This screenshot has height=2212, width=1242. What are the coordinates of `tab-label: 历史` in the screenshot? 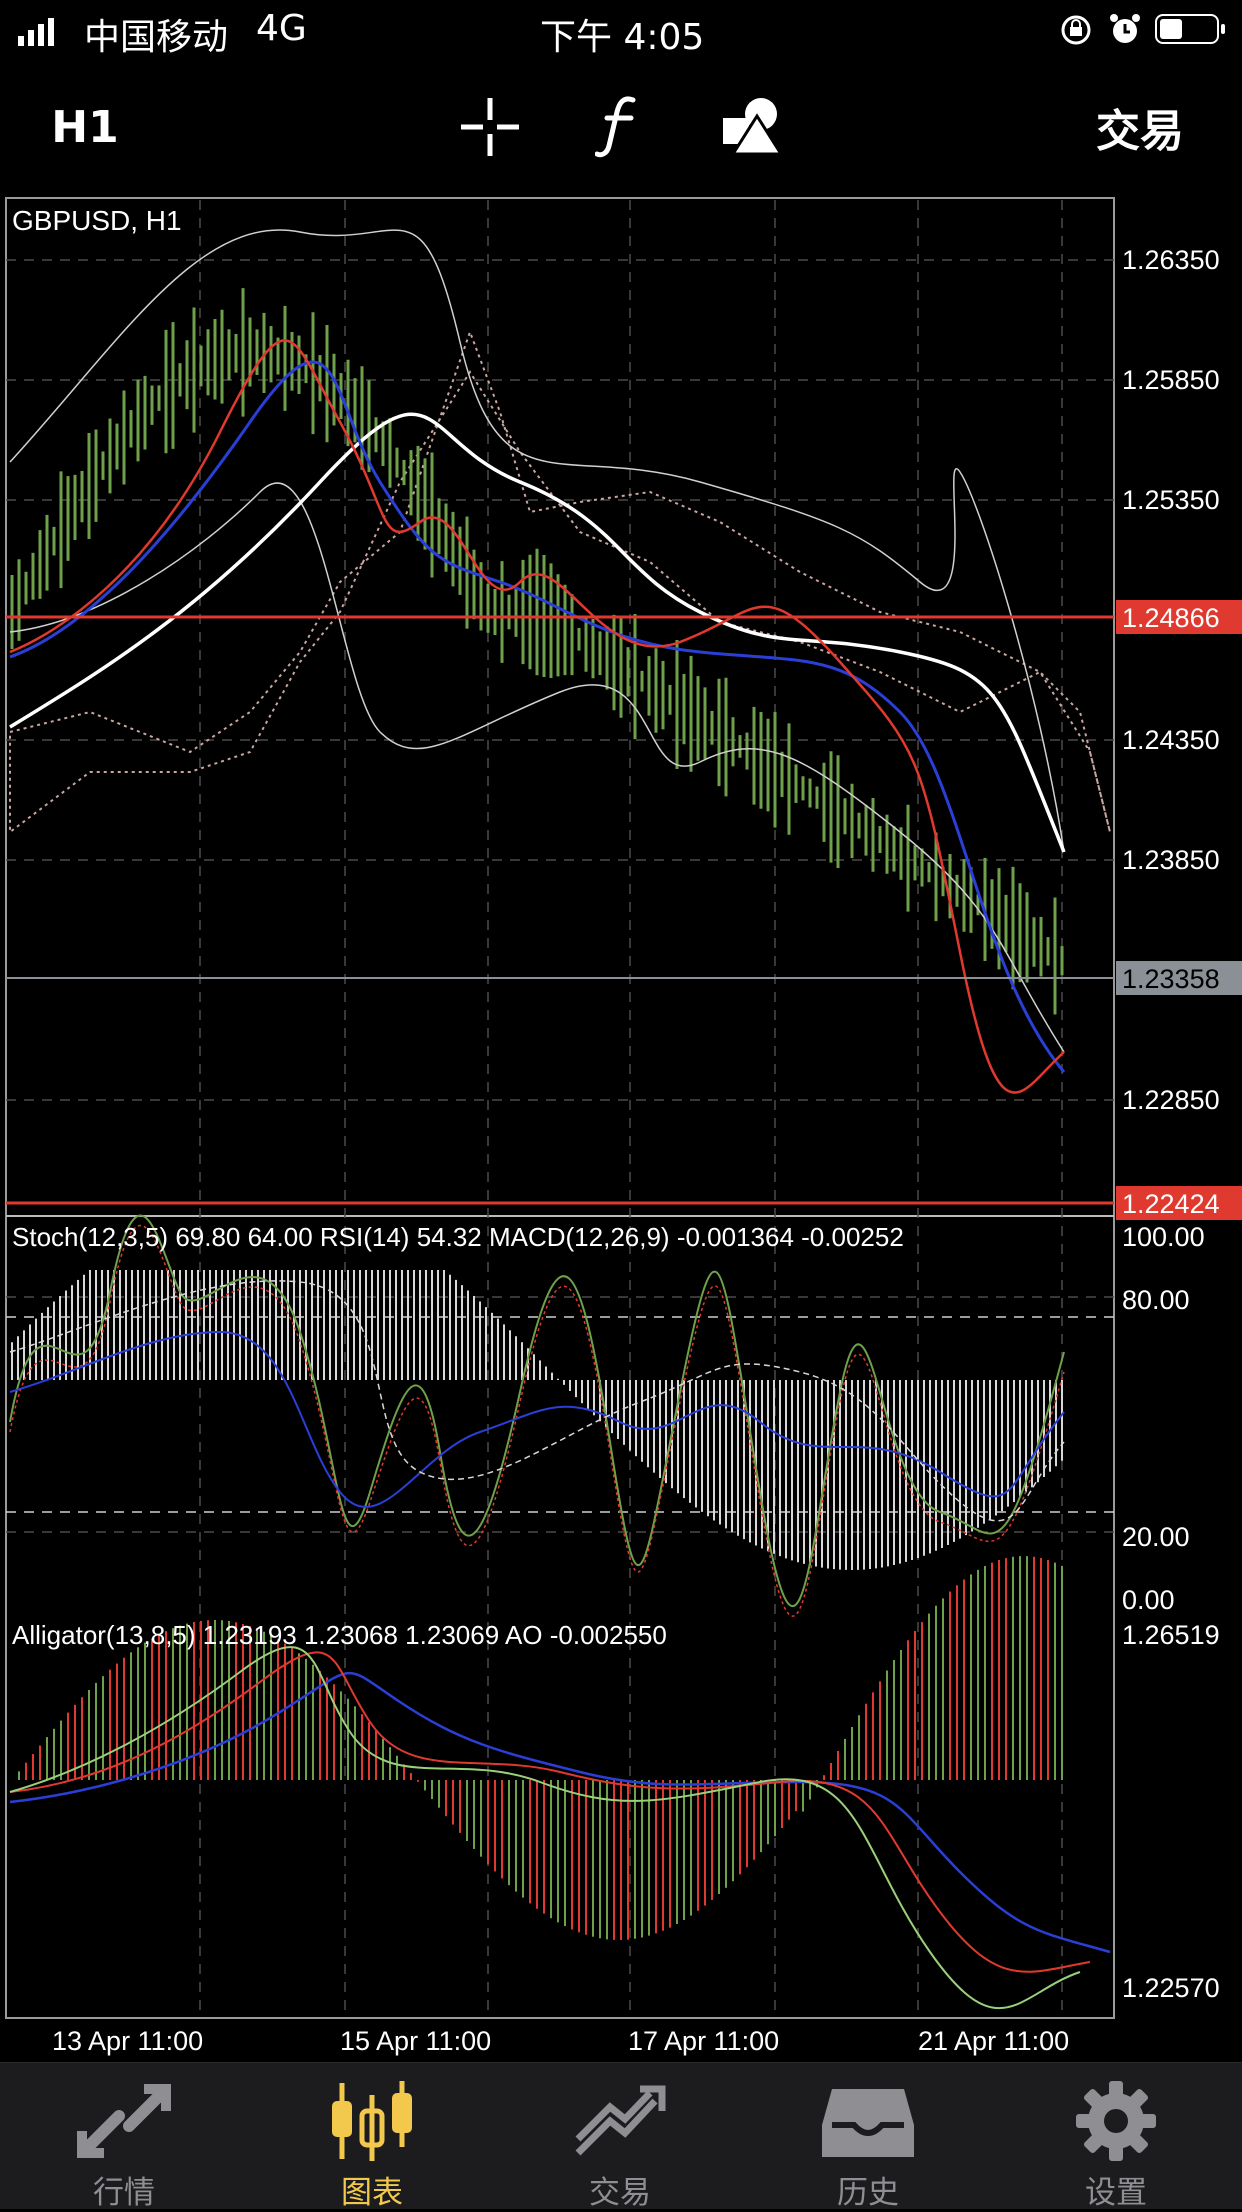 It's located at (868, 2193).